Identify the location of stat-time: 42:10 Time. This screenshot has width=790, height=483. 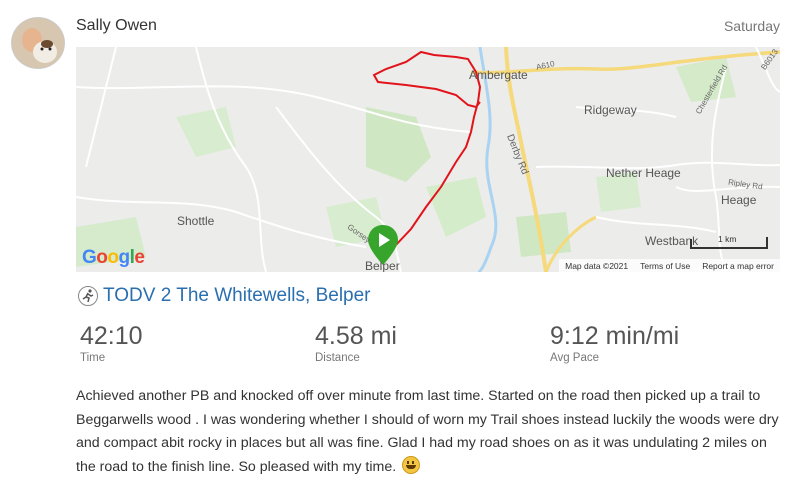
(111, 343).